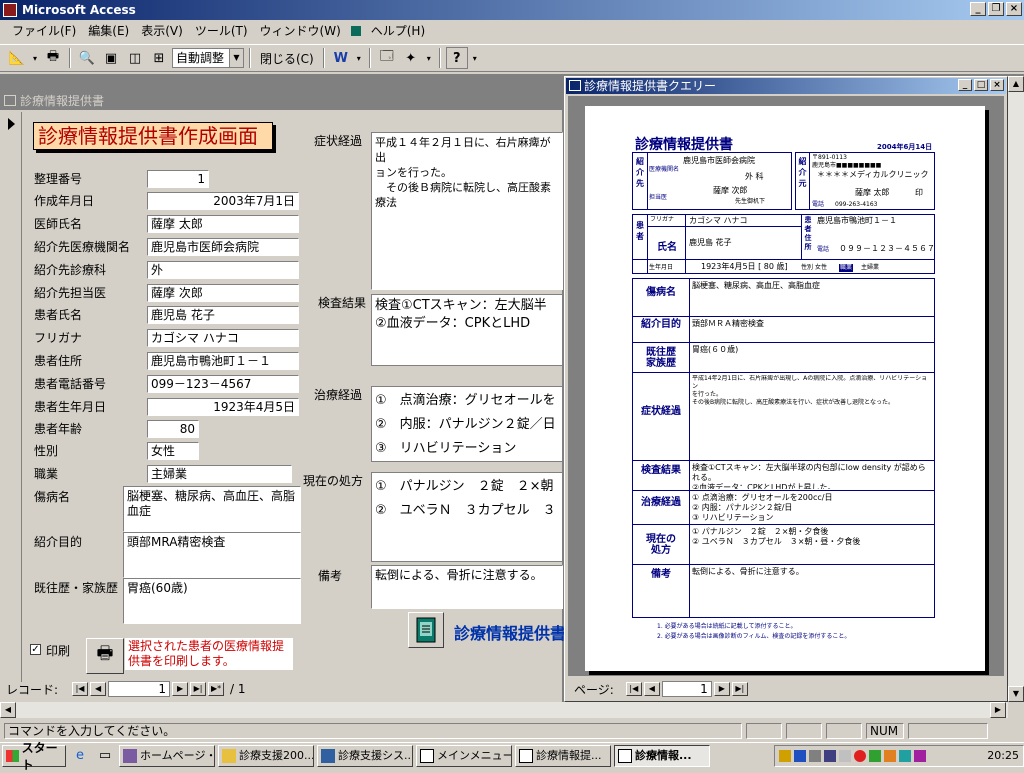 The width and height of the screenshot is (1024, 773). I want to click on ref-institution-field: 鹿児島市医師会病院, so click(223, 247).